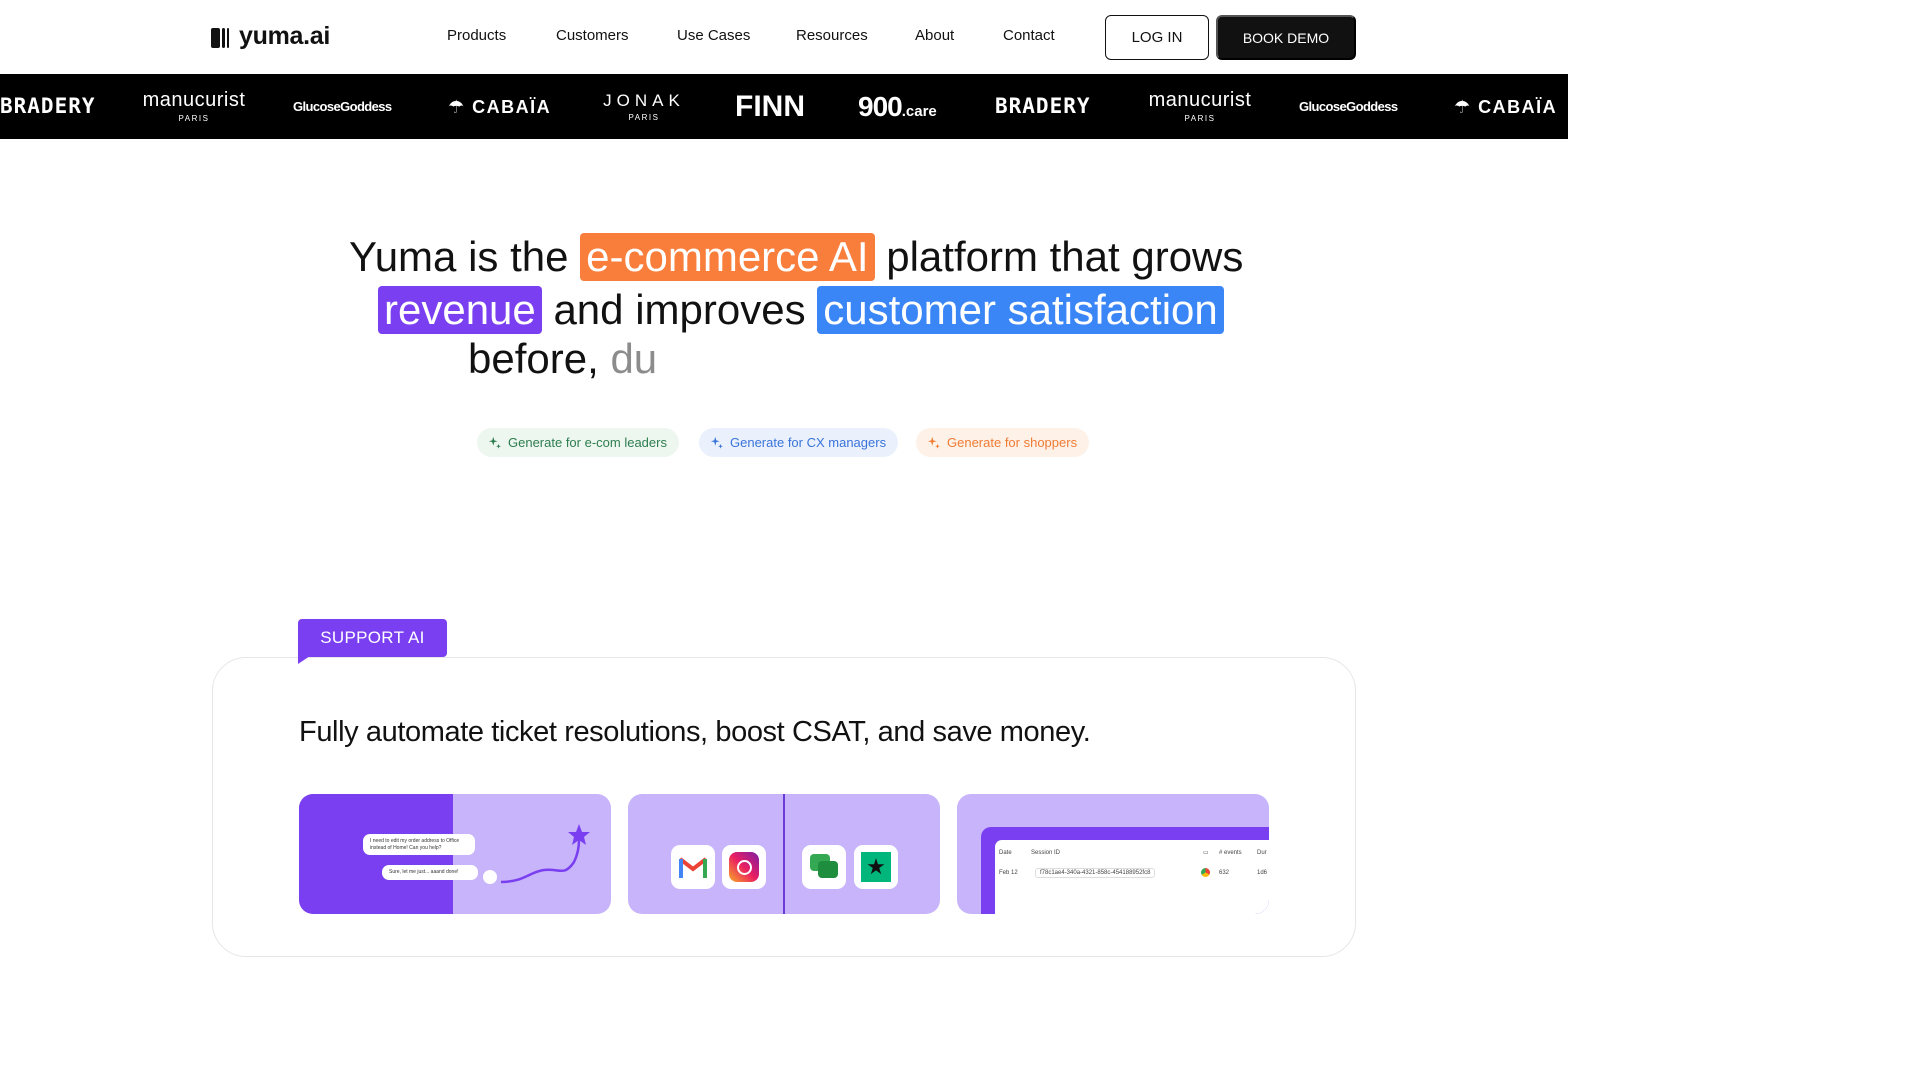  Describe the element at coordinates (634, 358) in the screenshot. I see `typing-text: du` at that location.